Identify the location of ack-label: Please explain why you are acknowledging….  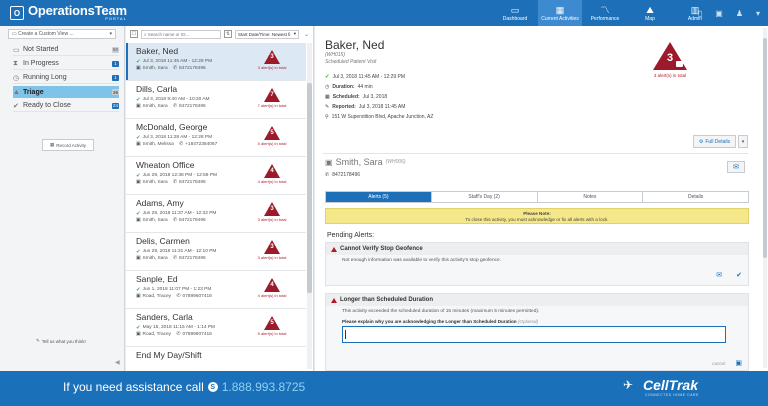
(537, 320).